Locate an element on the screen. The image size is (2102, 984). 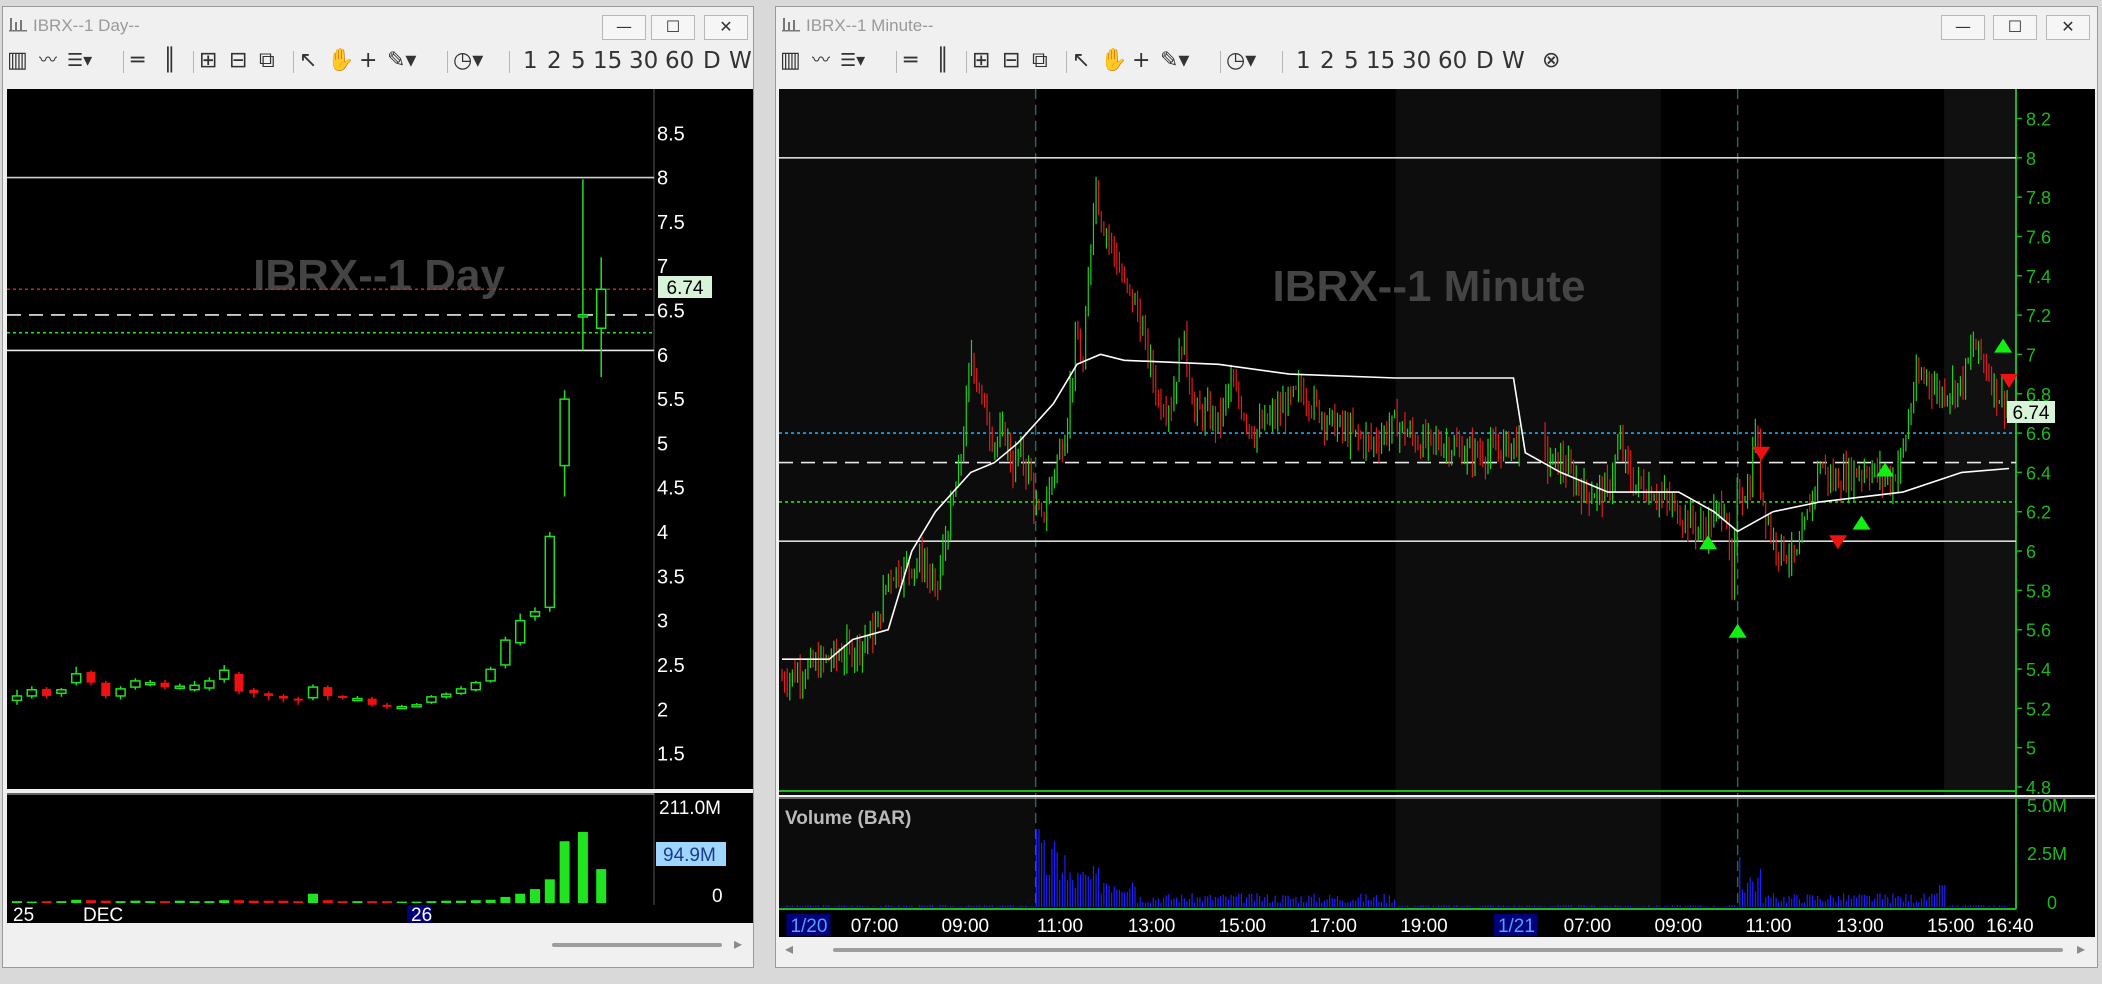
volume-axis-zero: 0 is located at coordinates (2052, 903).